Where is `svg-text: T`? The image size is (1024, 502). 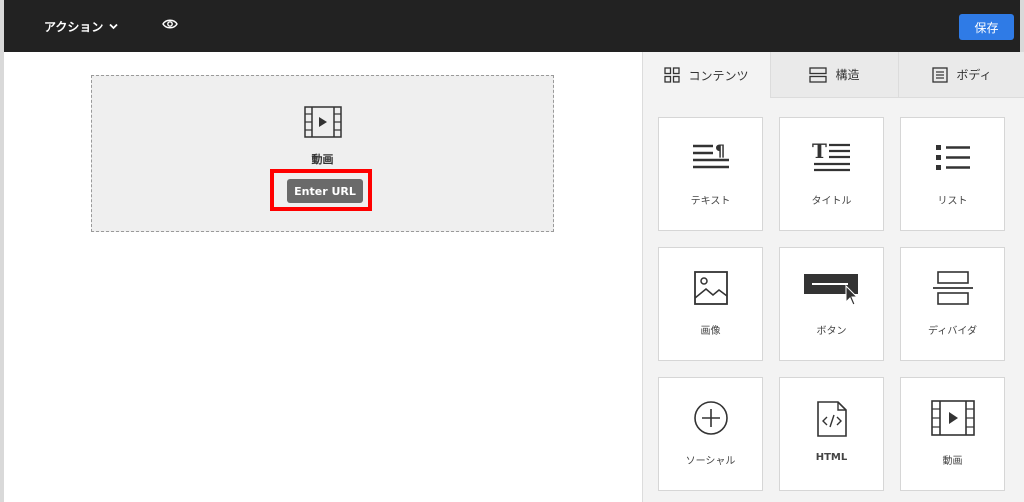
svg-text: T is located at coordinates (819, 151).